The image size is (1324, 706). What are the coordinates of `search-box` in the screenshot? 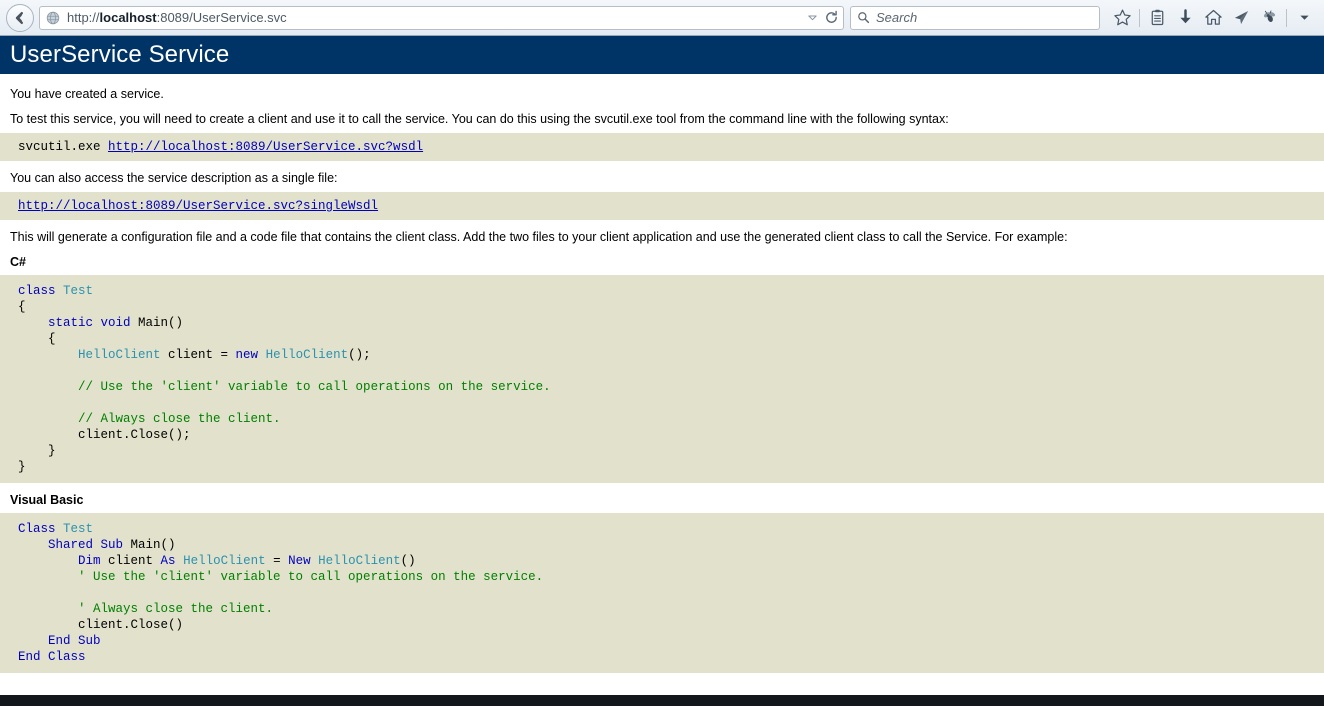 It's located at (975, 17).